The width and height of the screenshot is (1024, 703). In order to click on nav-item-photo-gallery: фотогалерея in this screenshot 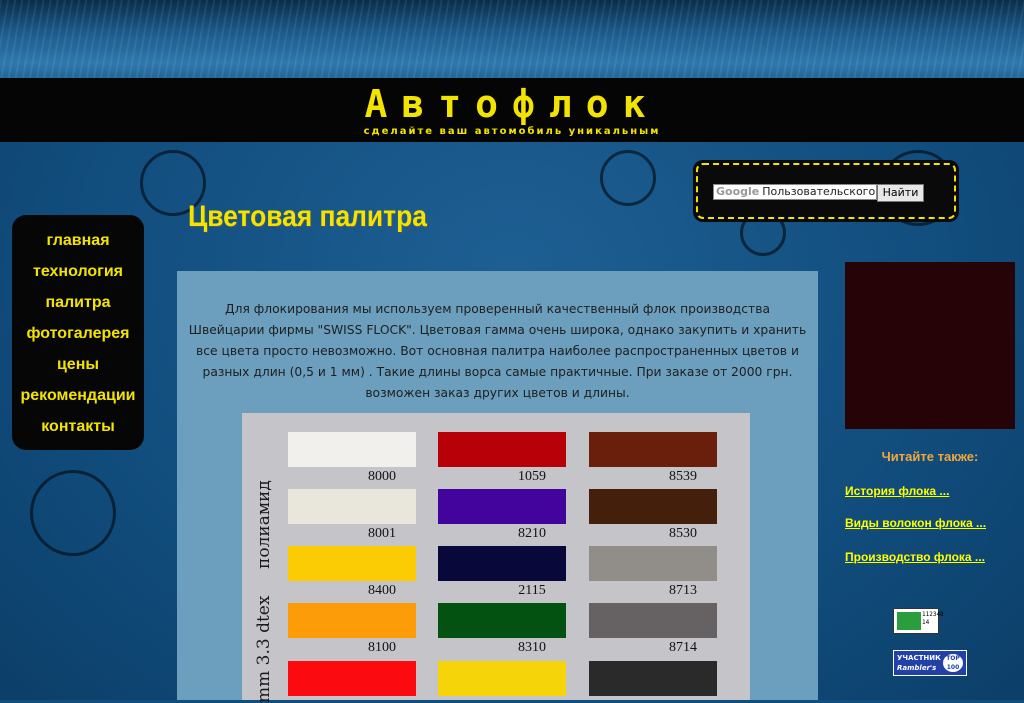, I will do `click(78, 333)`.